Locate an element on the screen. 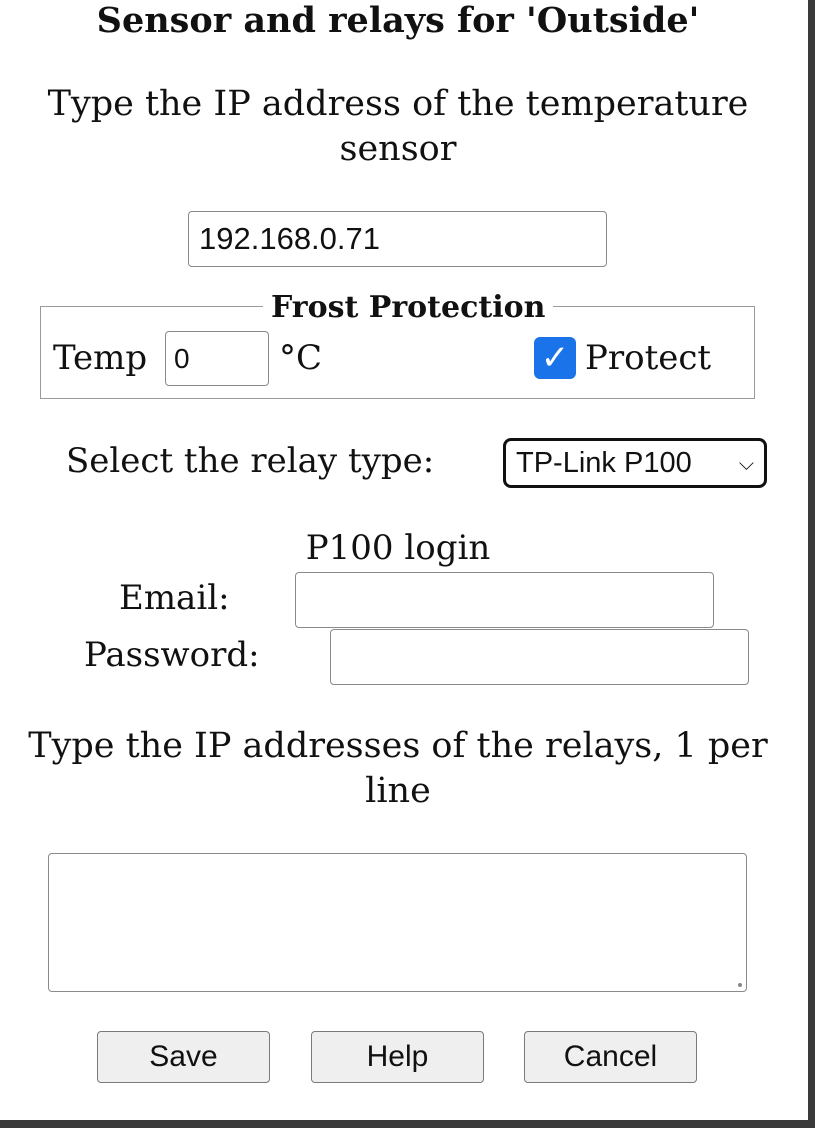 The width and height of the screenshot is (815, 1128). relay-ips-textarea is located at coordinates (397, 922).